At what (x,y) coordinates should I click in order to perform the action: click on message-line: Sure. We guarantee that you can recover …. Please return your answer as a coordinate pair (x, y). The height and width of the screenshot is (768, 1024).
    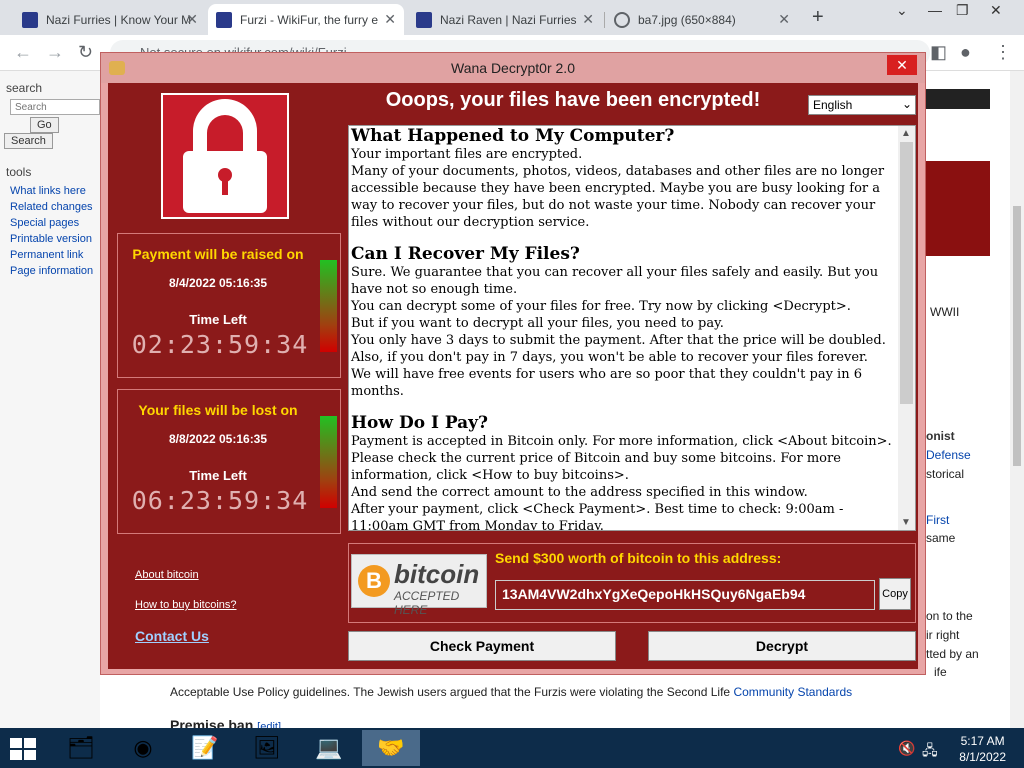
    Looking at the image, I should click on (615, 281).